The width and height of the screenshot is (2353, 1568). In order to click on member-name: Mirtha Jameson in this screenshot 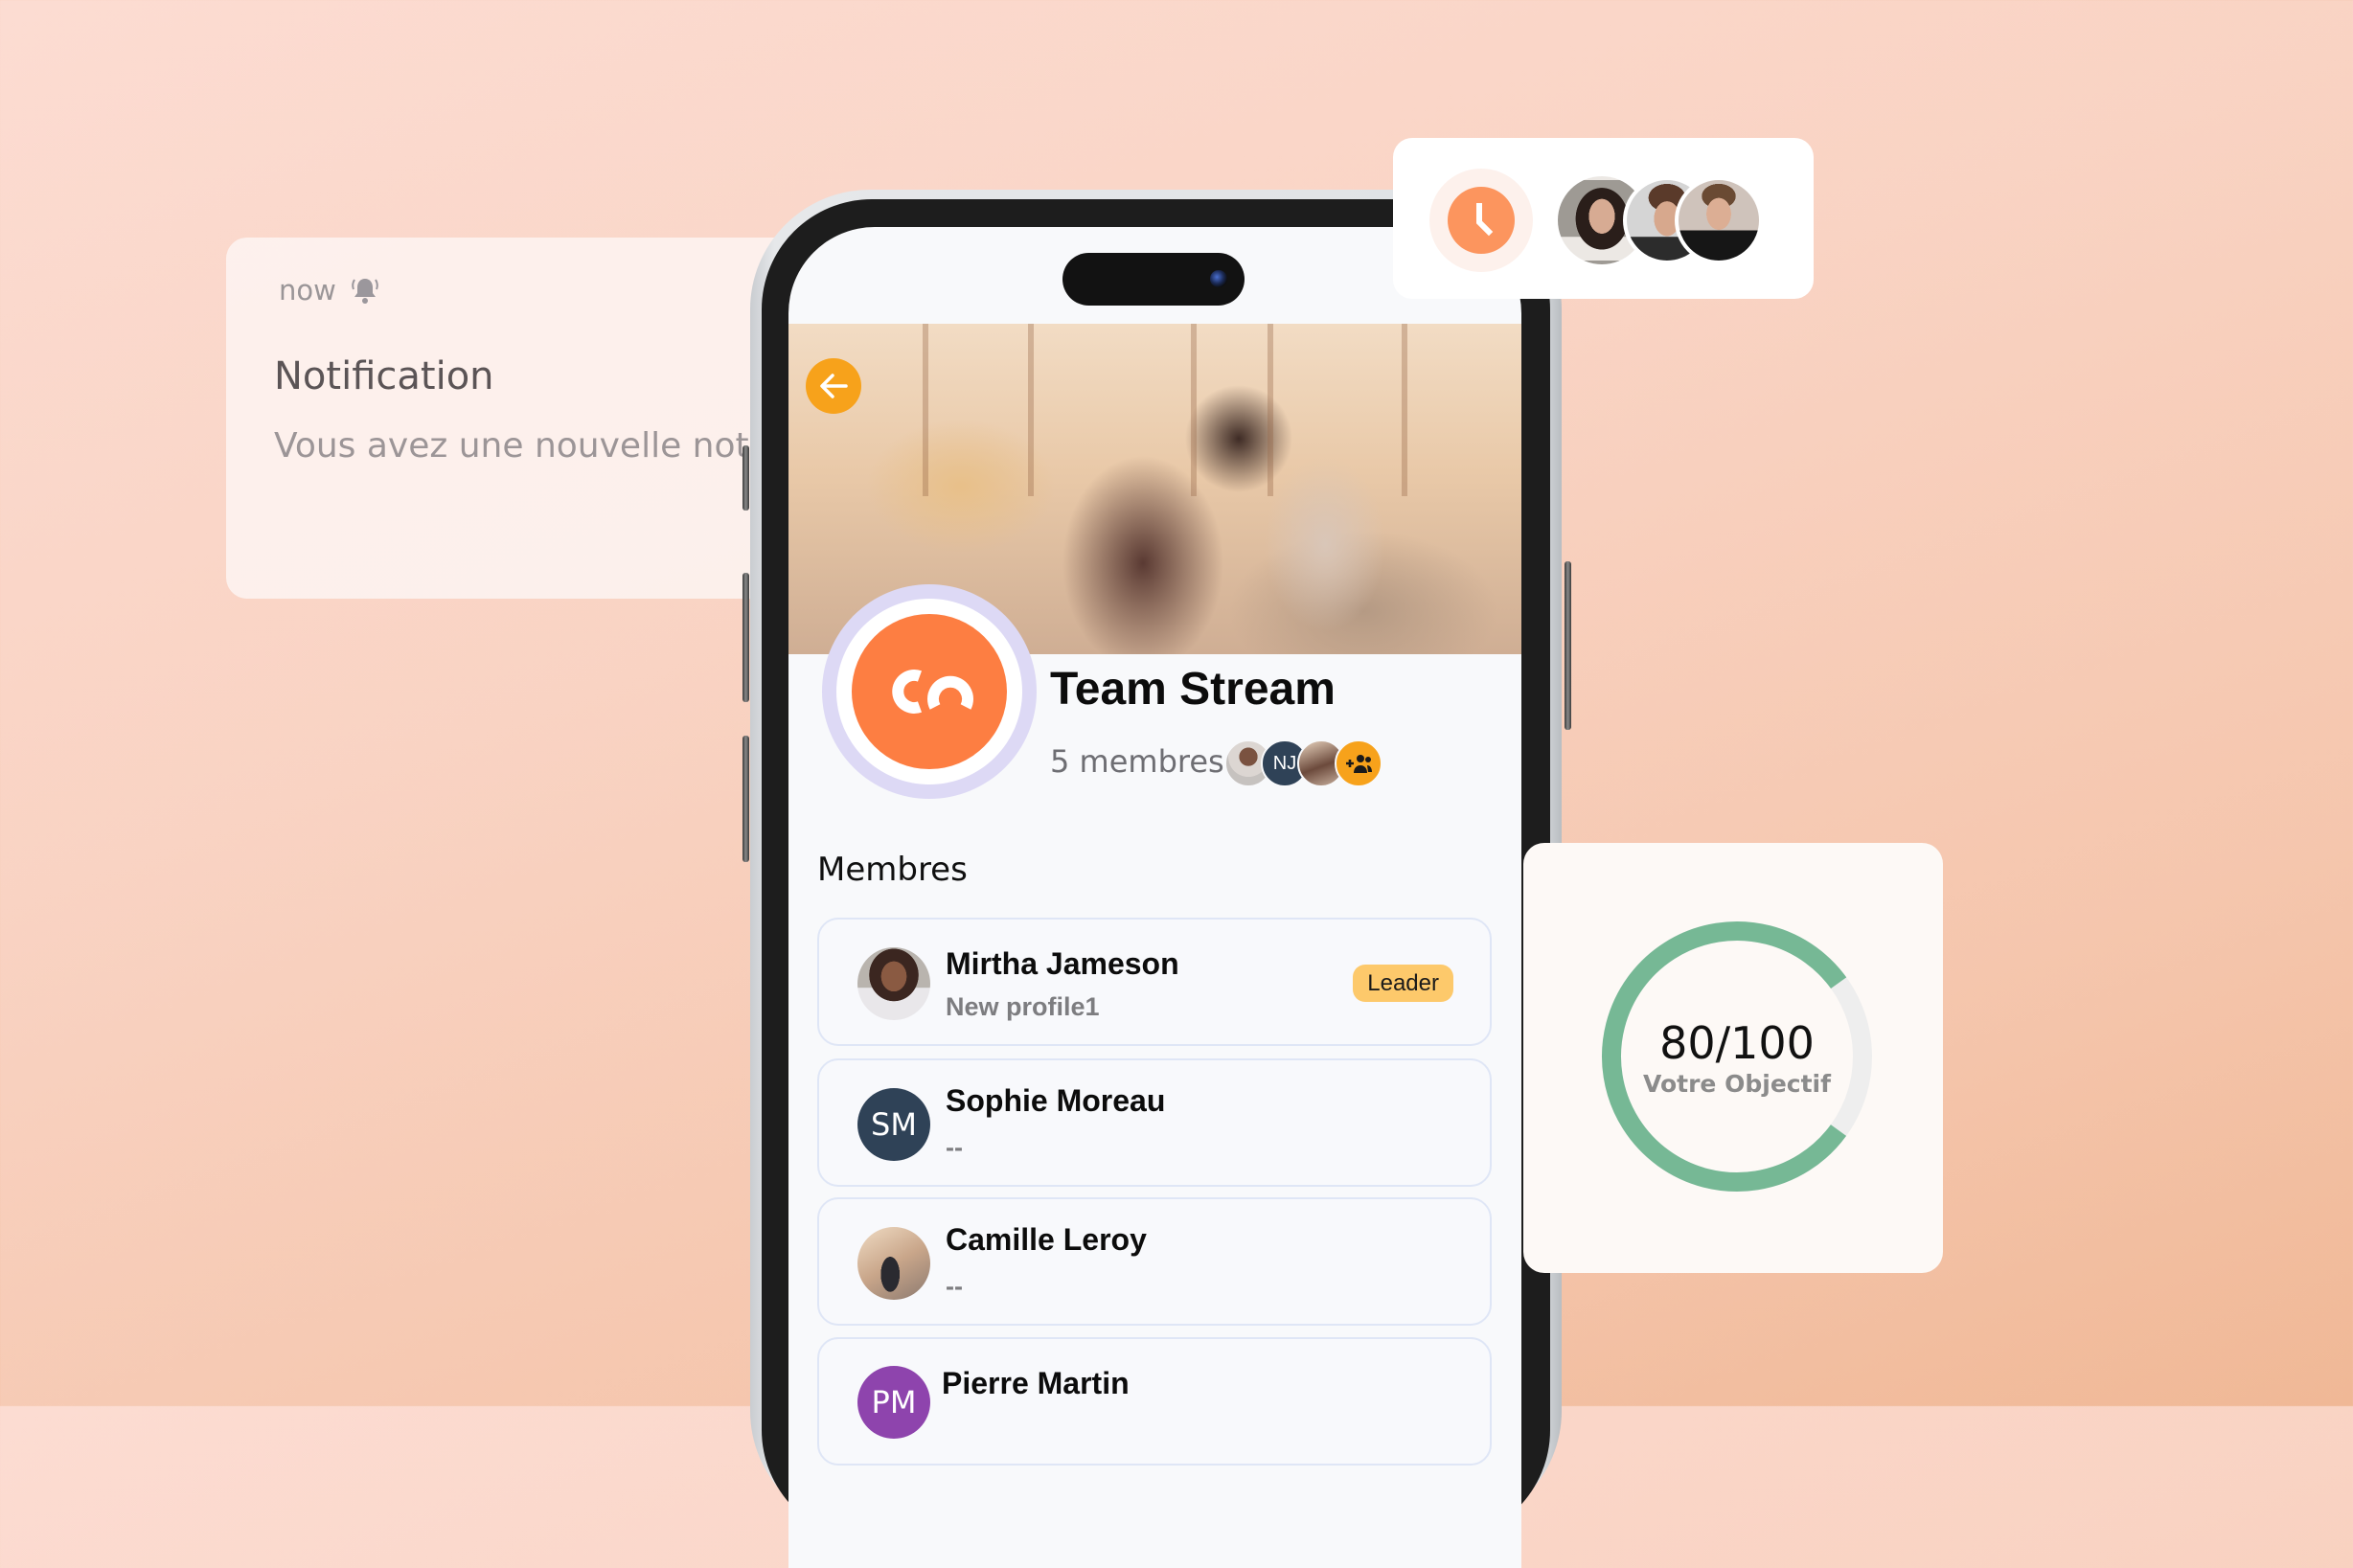, I will do `click(1062, 963)`.